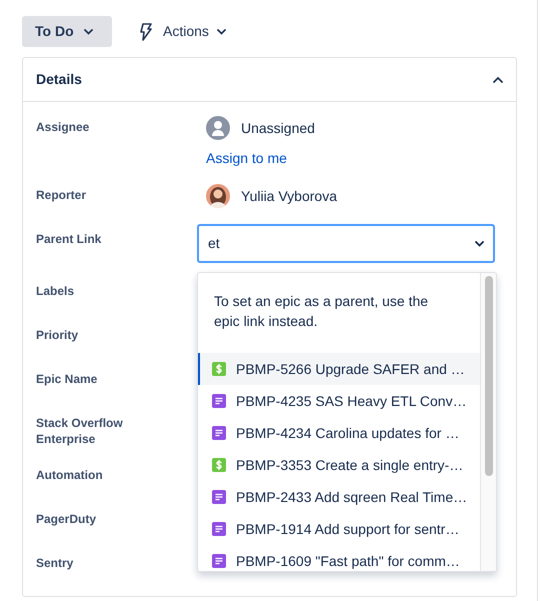 The image size is (540, 601). Describe the element at coordinates (80, 431) in the screenshot. I see `field-label: Stack Overflow Enterprise` at that location.